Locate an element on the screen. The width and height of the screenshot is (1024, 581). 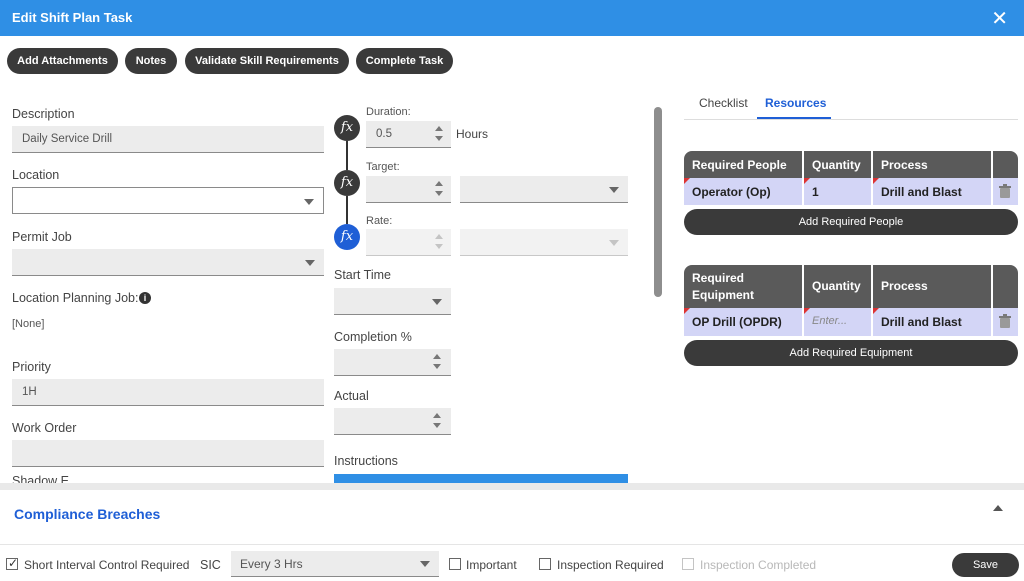
target-unit-select is located at coordinates (544, 189).